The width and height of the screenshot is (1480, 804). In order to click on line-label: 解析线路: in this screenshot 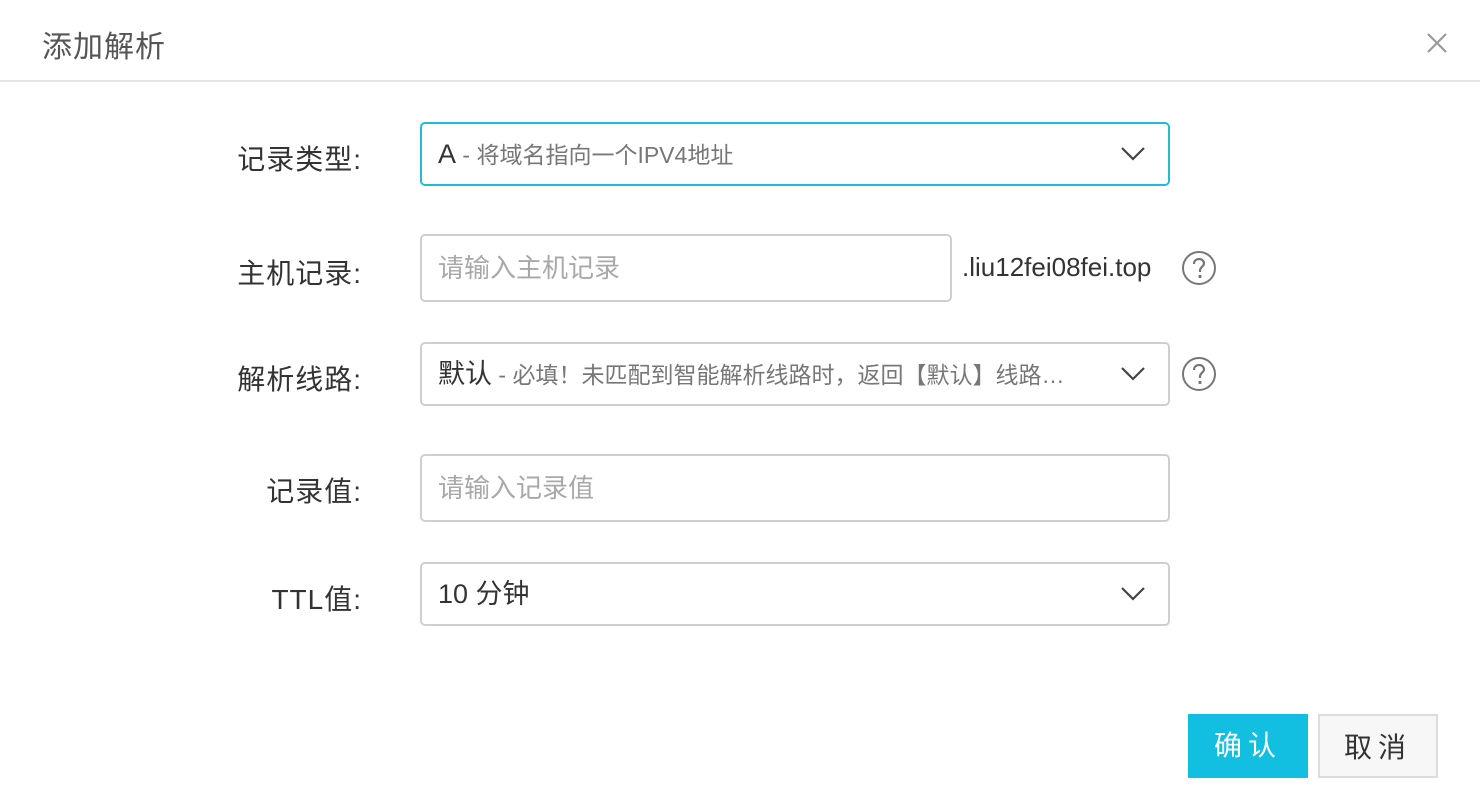, I will do `click(299, 379)`.